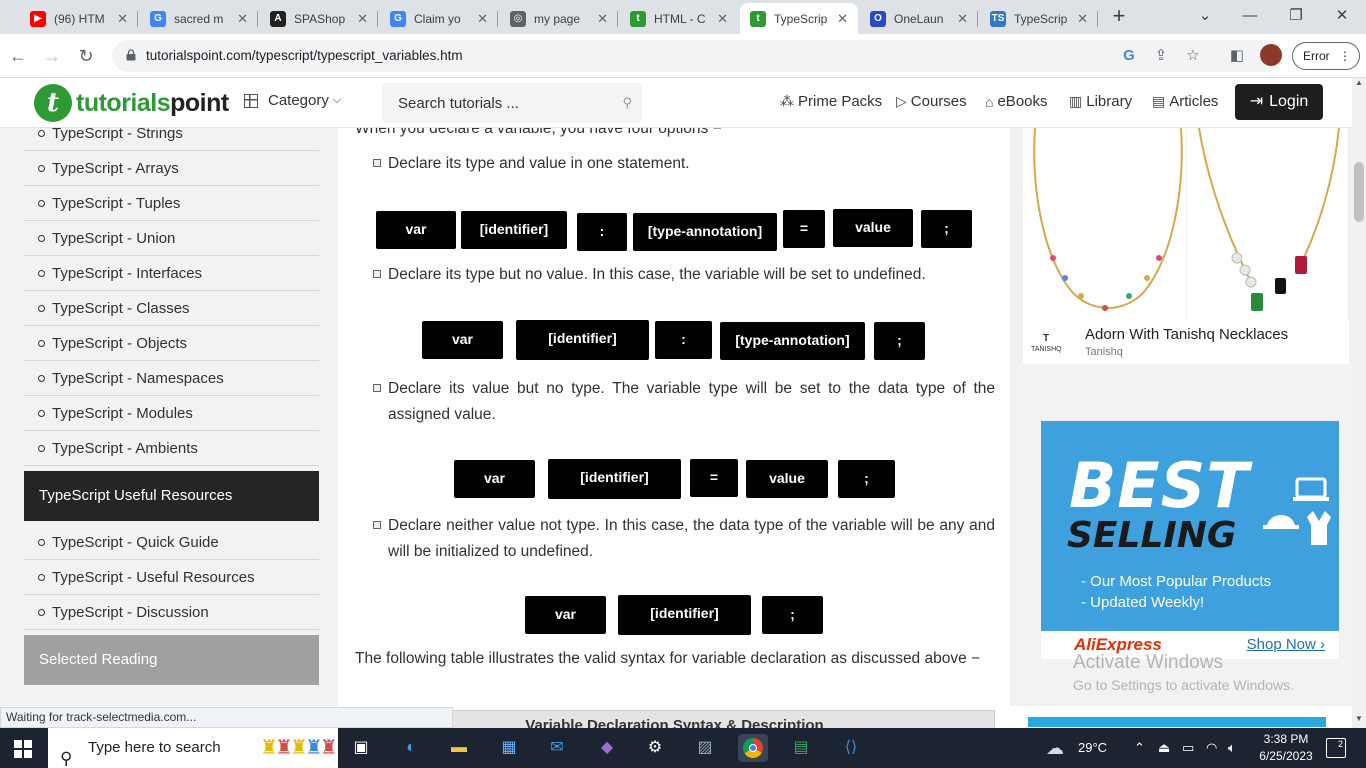 This screenshot has width=1366, height=768. What do you see at coordinates (1340, 744) in the screenshot?
I see `notification-count: 2` at bounding box center [1340, 744].